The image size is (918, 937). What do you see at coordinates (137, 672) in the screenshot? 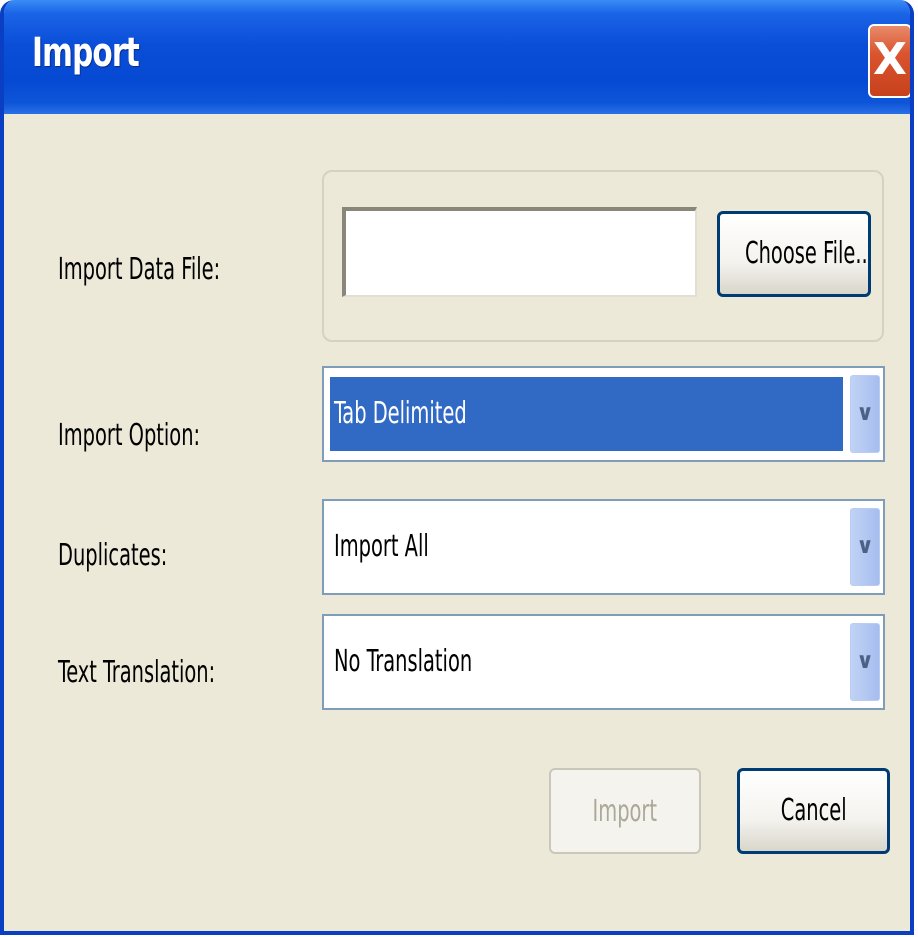
I see `text-translation-label: Text Translation:` at bounding box center [137, 672].